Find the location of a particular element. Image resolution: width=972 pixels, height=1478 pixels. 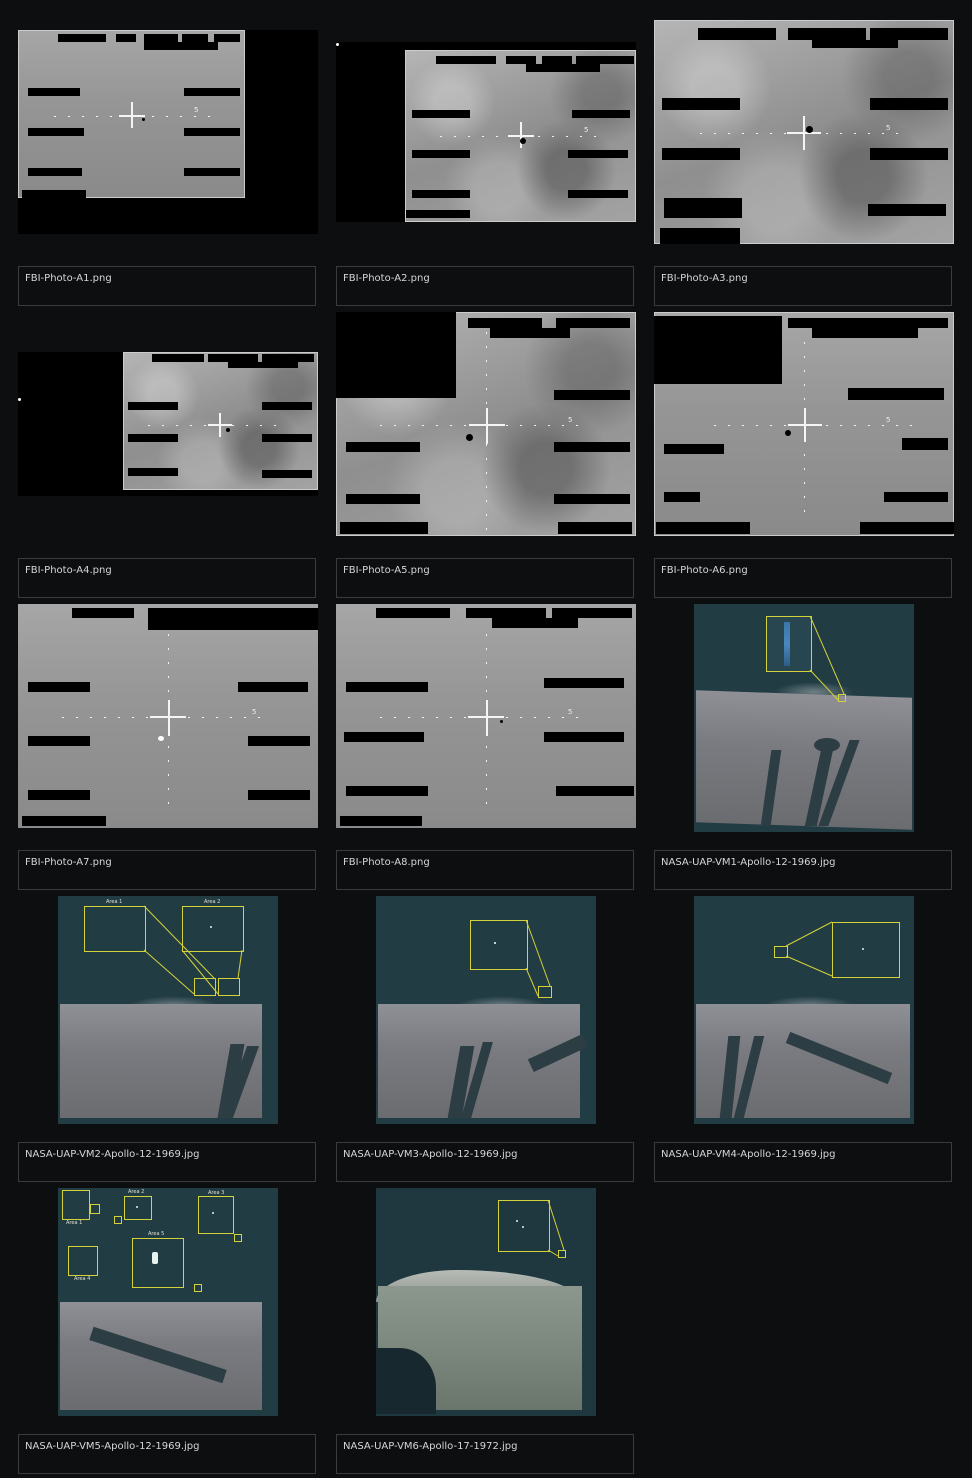

file-caption: FBI-Photo-A5.png is located at coordinates (485, 578).